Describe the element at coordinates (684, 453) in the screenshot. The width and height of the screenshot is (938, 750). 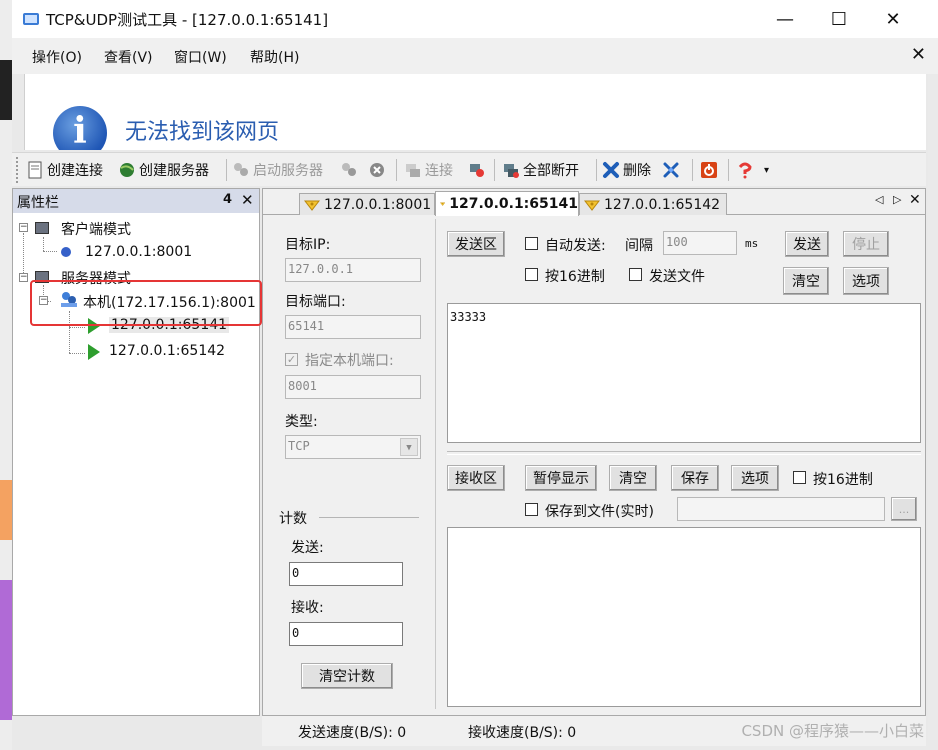
I see `splitter` at that location.